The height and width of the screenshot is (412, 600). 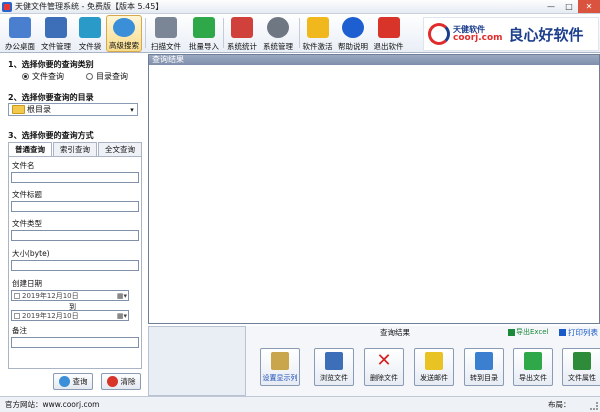 I want to click on folder-icon, so click(x=18, y=109).